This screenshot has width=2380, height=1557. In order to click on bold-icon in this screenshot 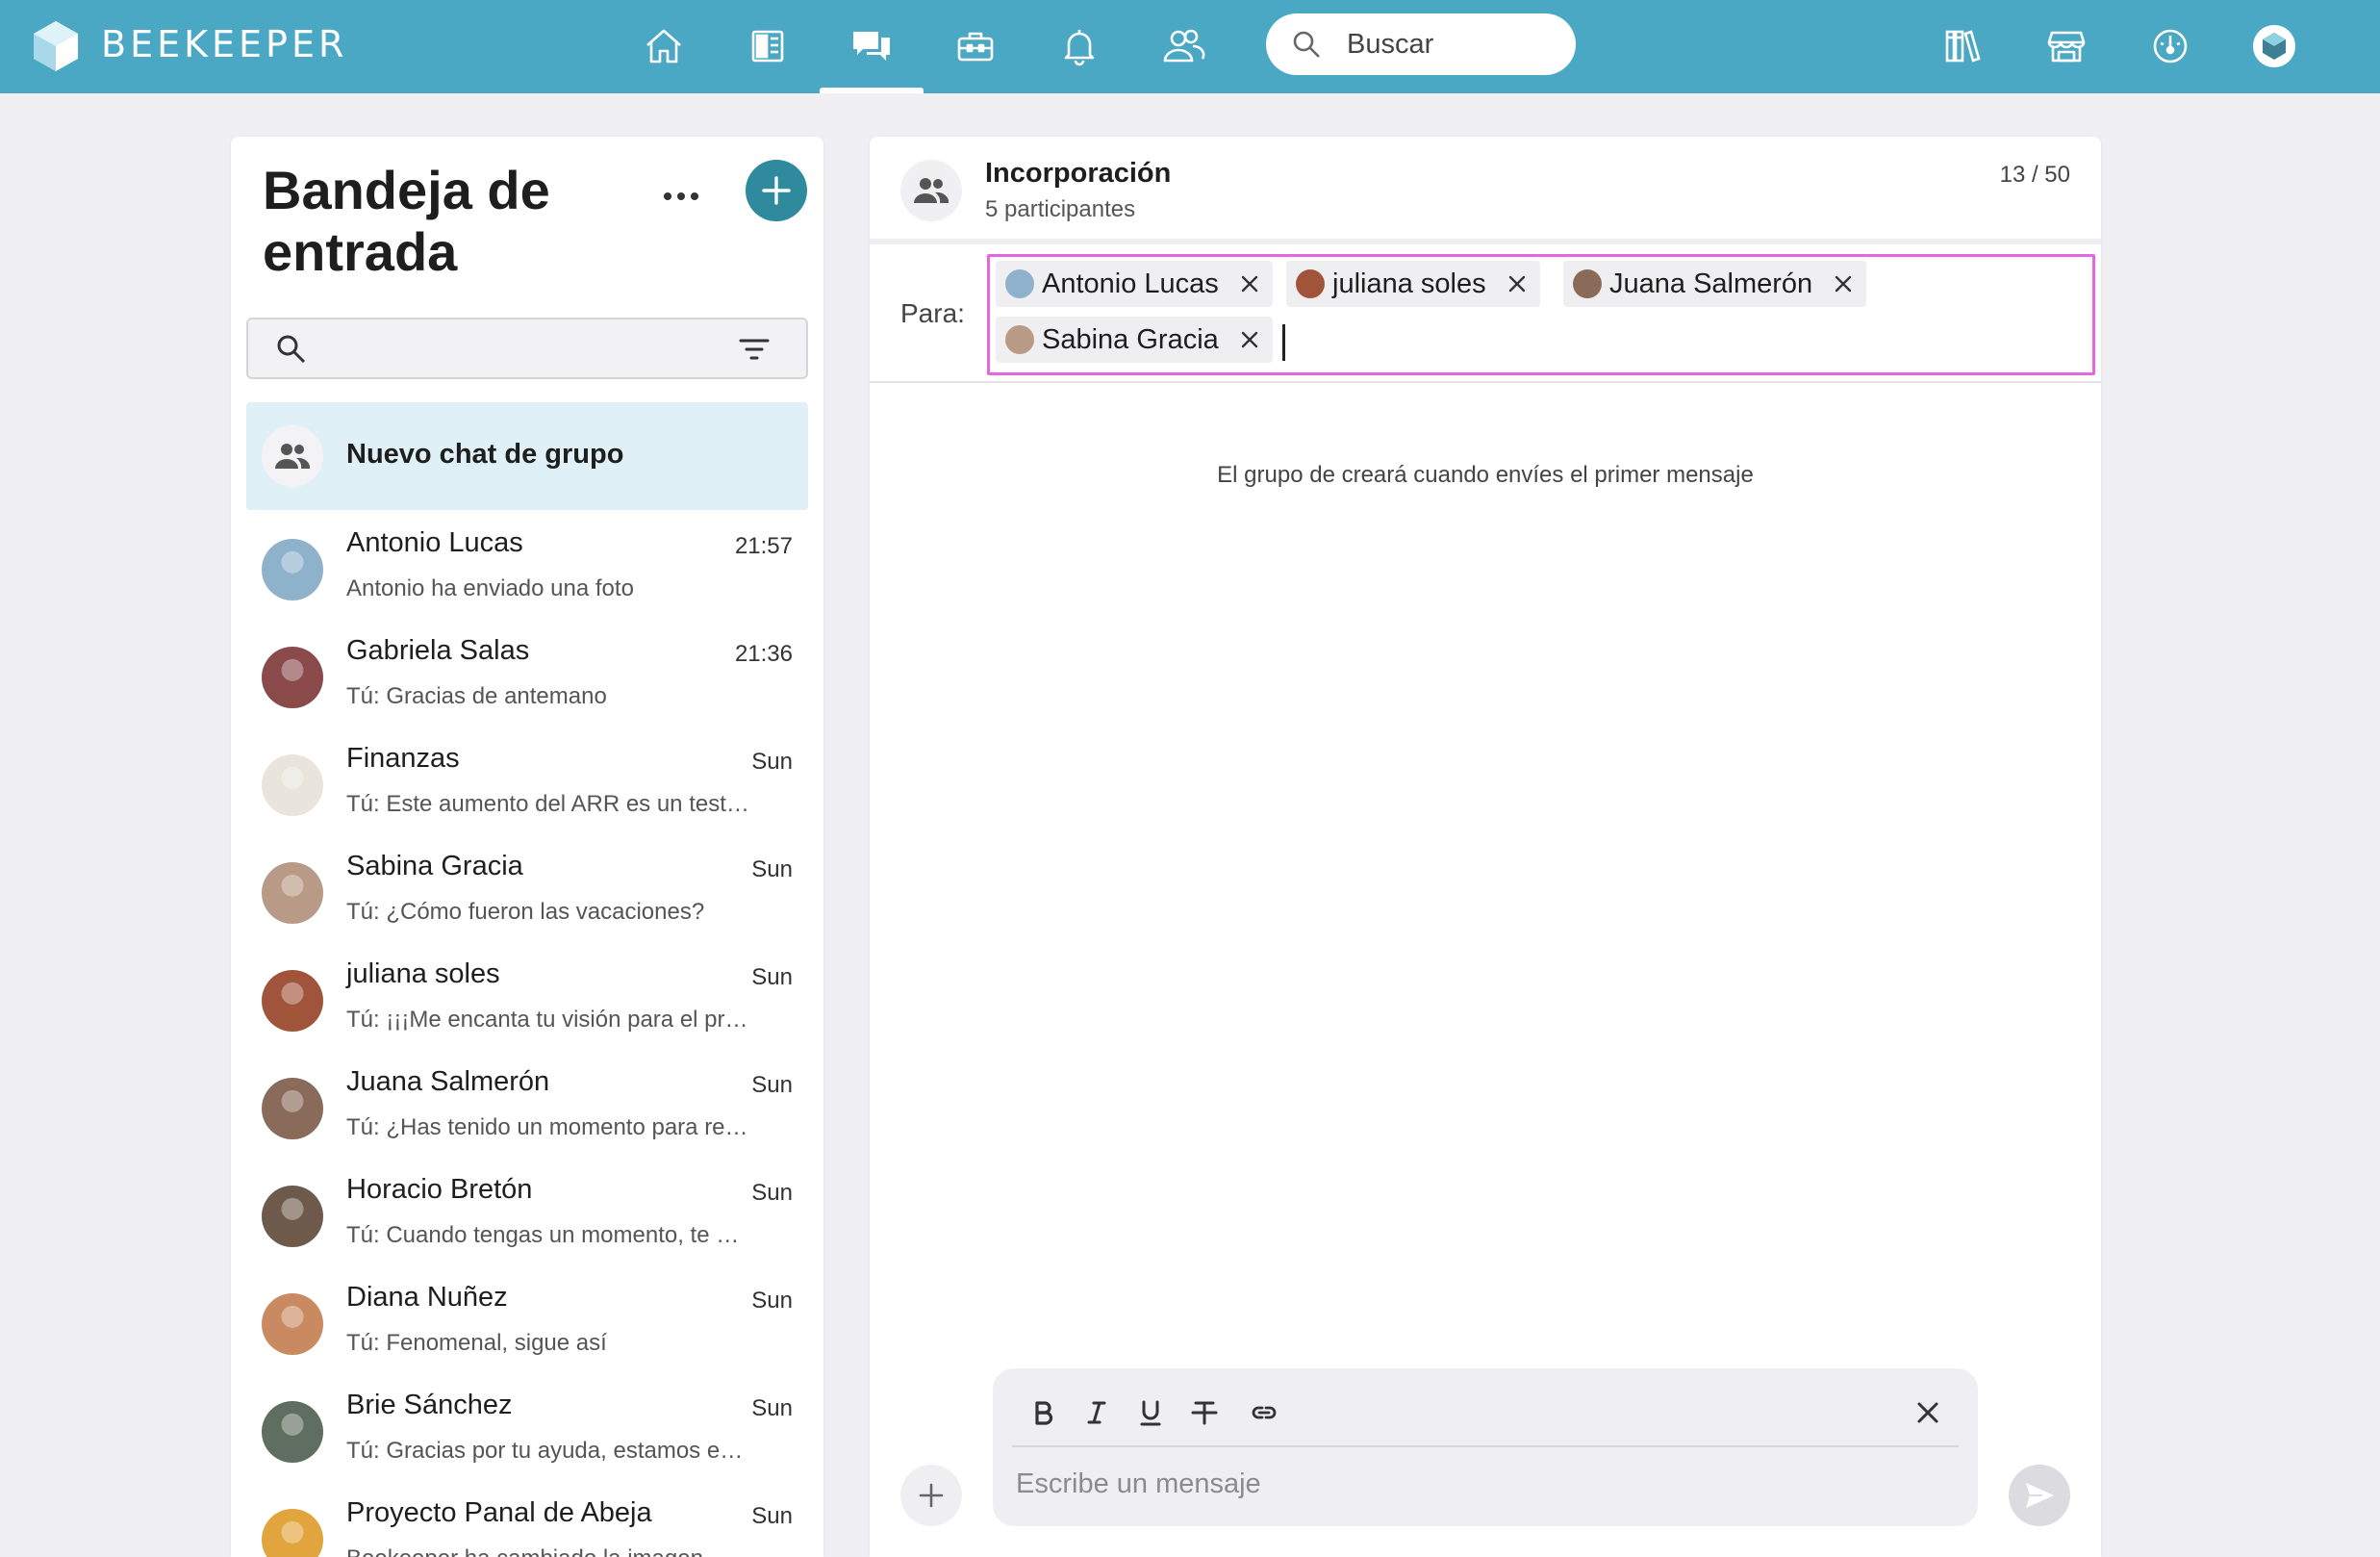, I will do `click(1044, 1413)`.